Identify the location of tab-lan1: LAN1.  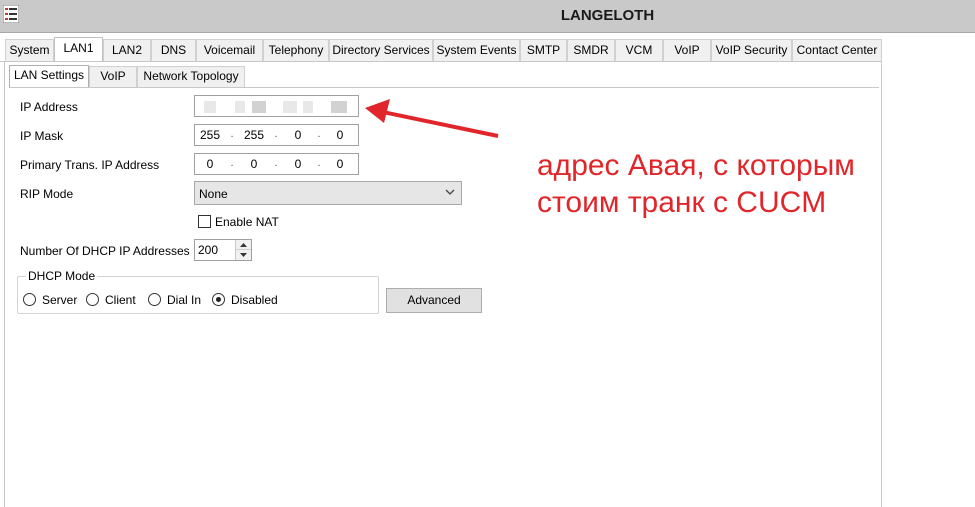
(78, 49).